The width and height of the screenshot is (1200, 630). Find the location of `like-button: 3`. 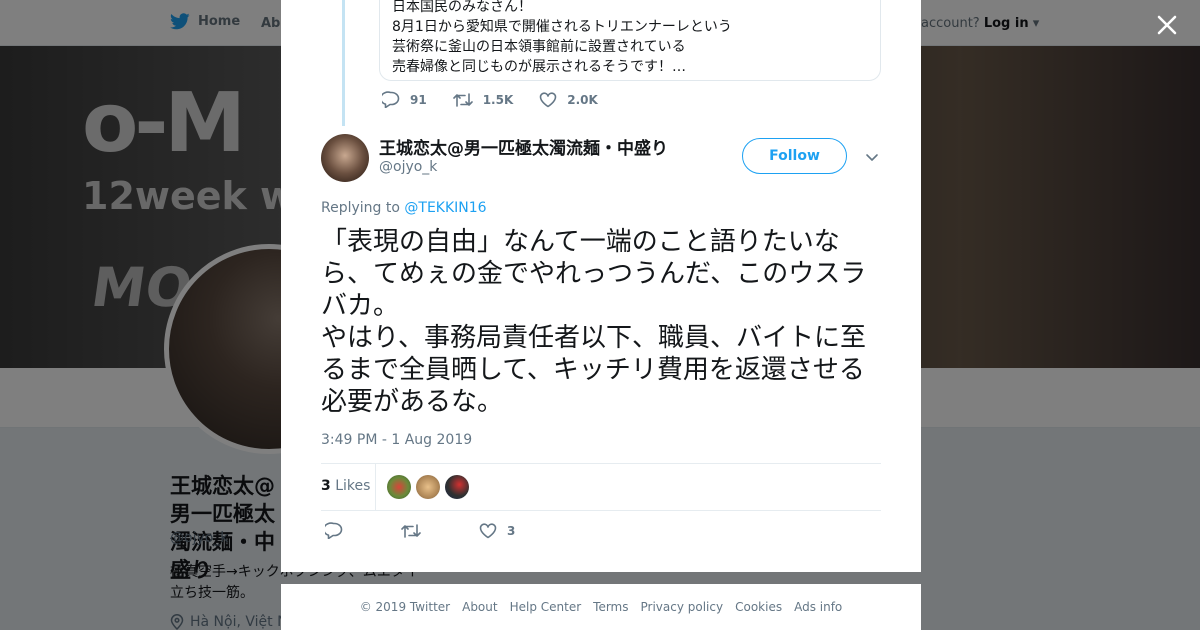

like-button: 3 is located at coordinates (497, 530).